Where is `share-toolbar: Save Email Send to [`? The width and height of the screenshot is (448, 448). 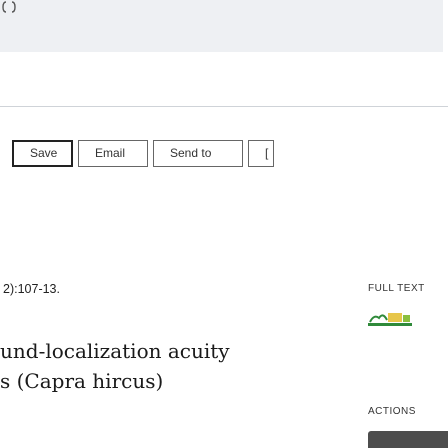 share-toolbar: Save Email Send to [ is located at coordinates (230, 148).